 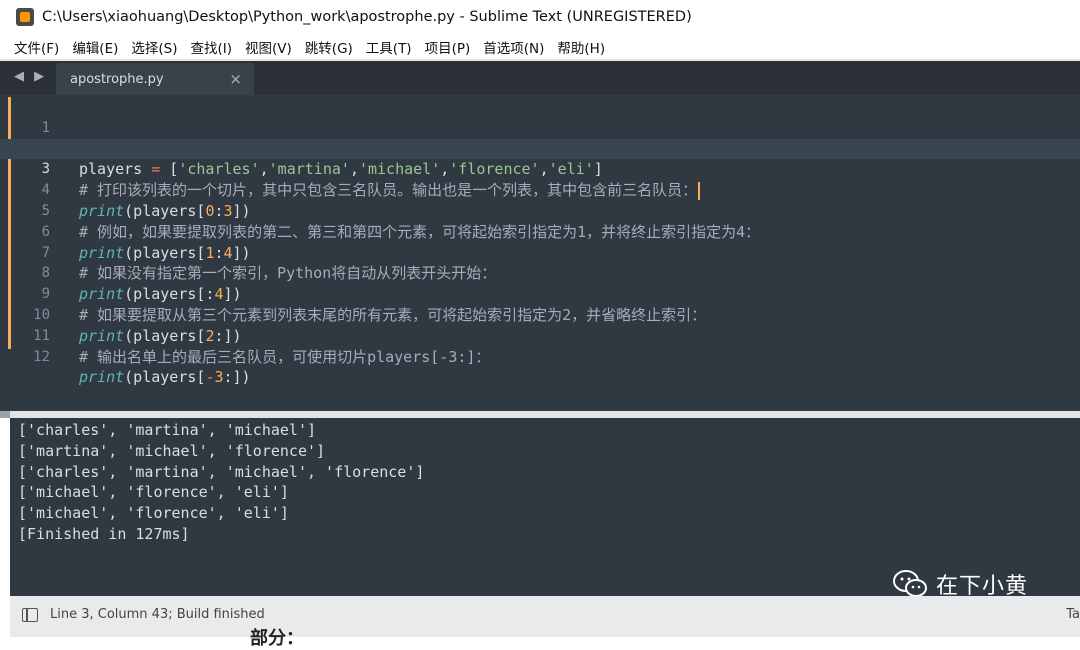 I want to click on code-line: 10 print(players[2:]), so click(x=540, y=314).